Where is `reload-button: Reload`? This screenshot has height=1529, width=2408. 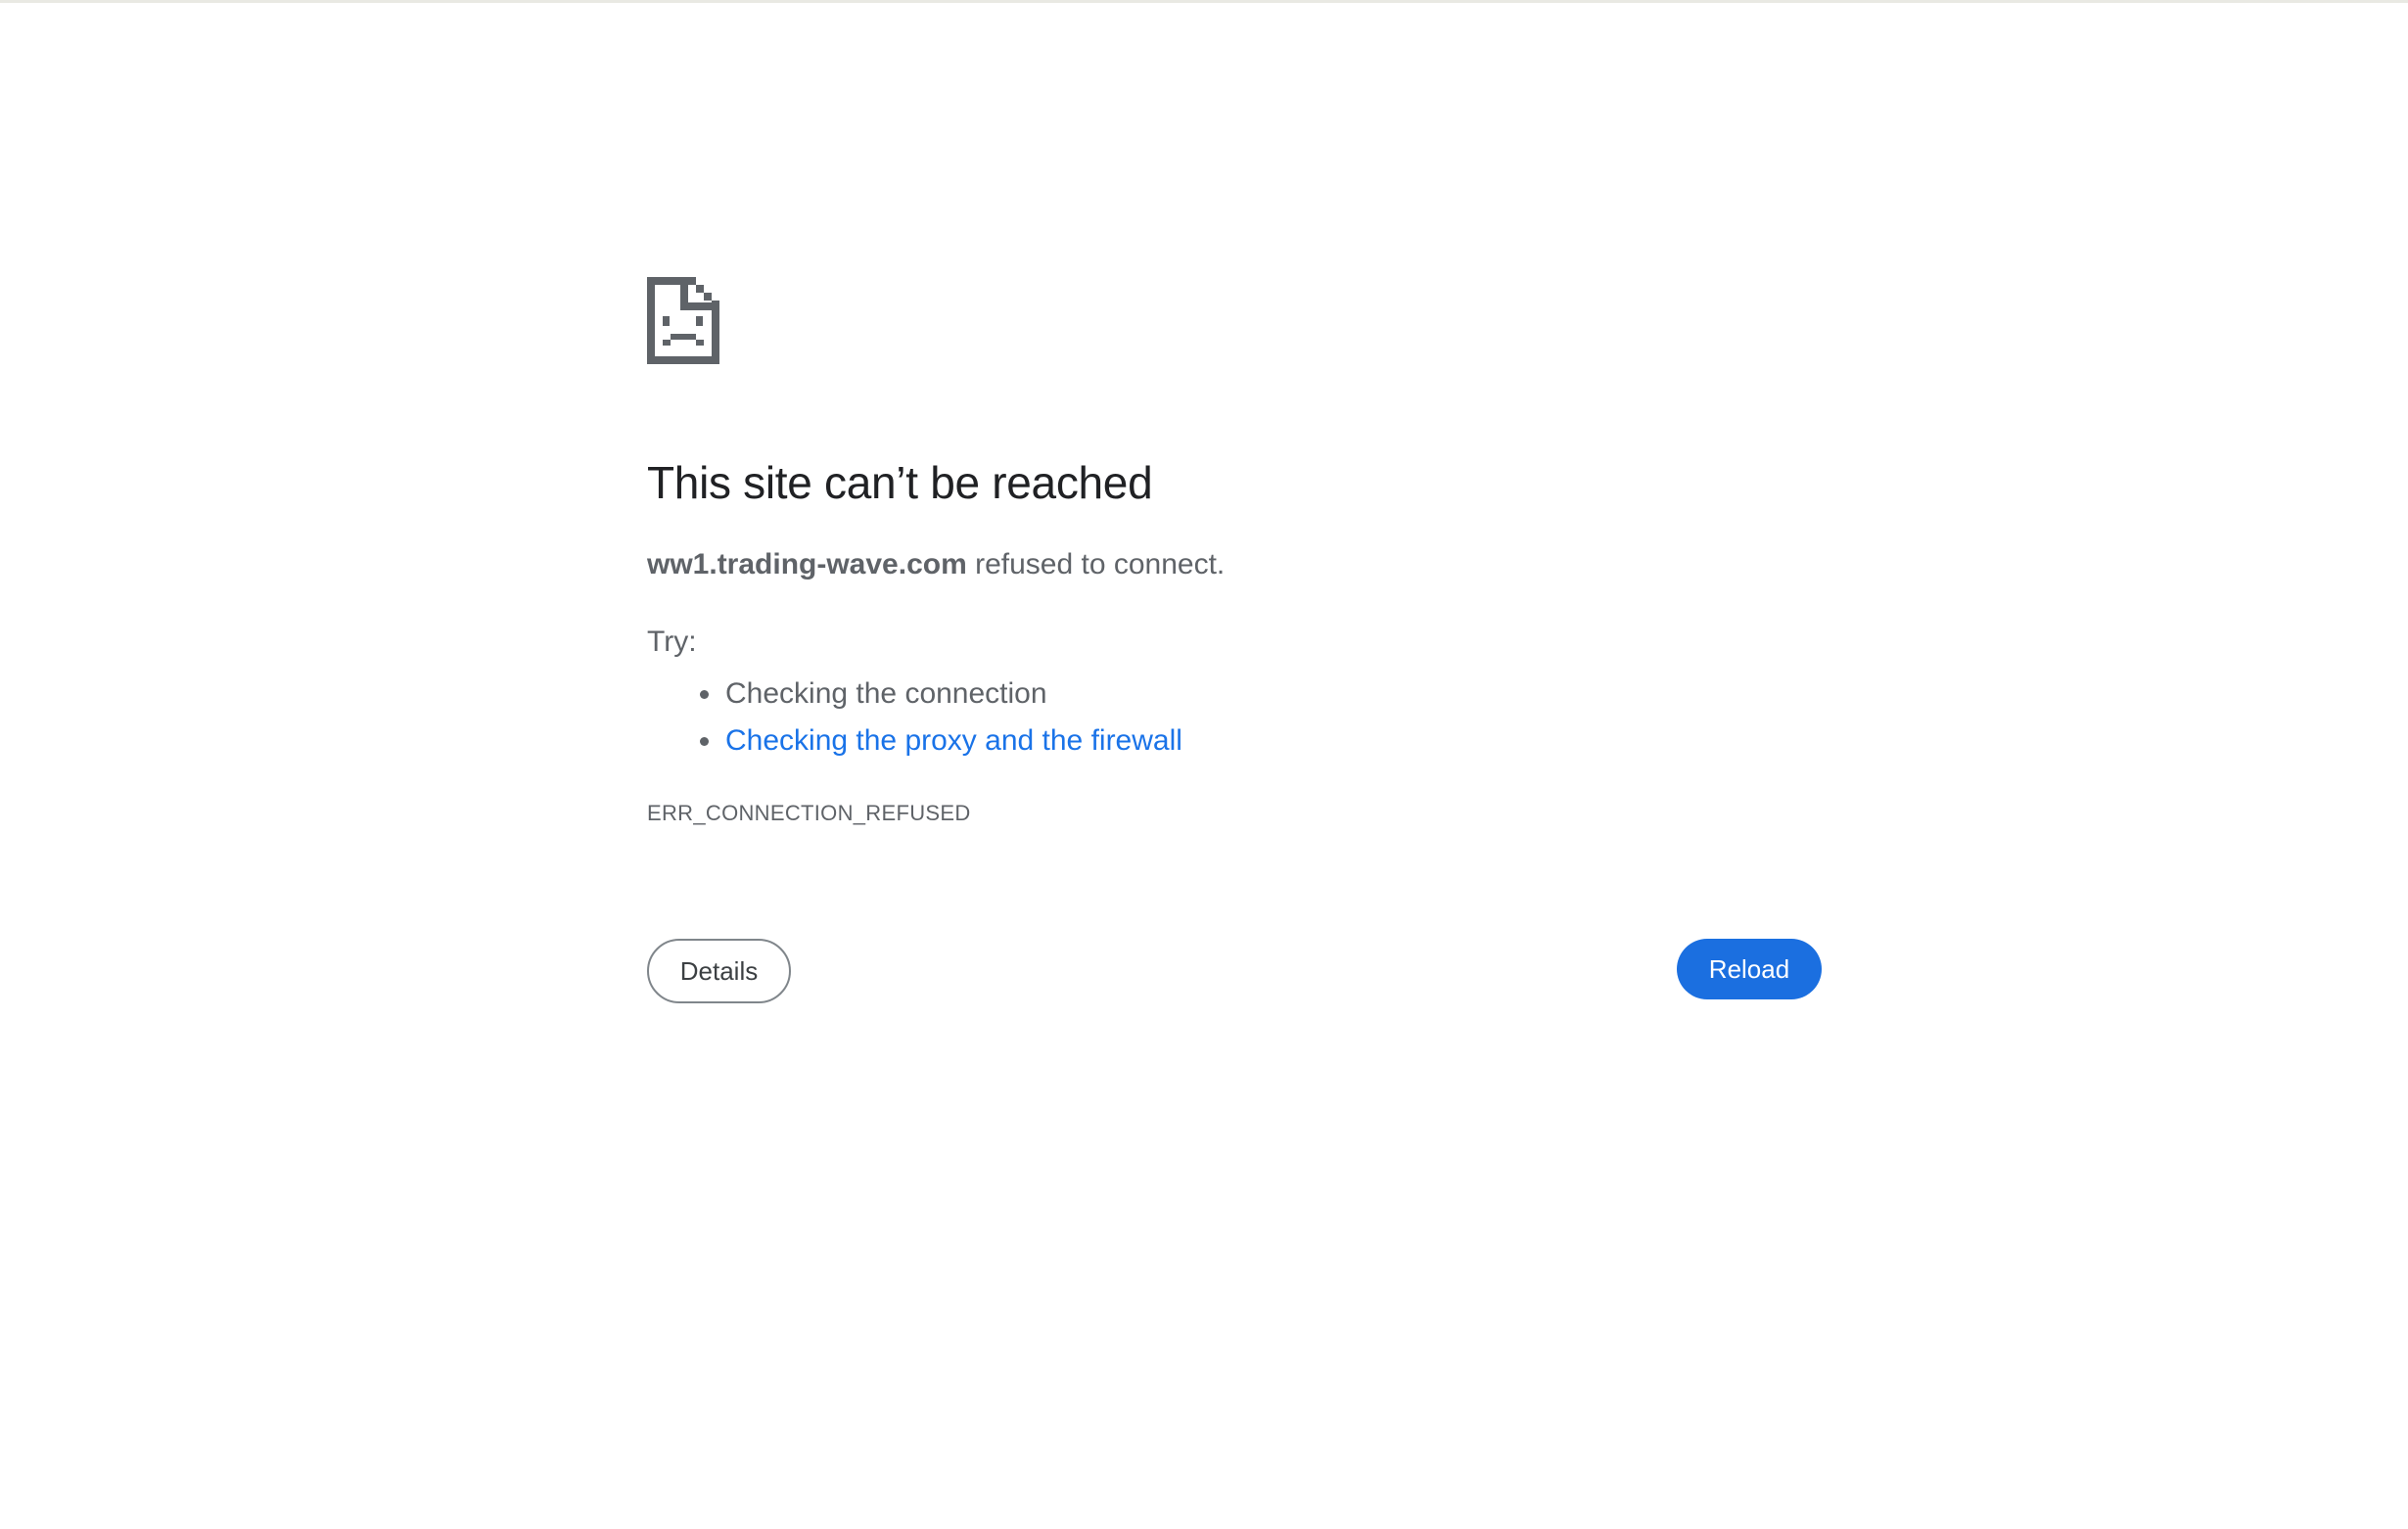 reload-button: Reload is located at coordinates (1749, 969).